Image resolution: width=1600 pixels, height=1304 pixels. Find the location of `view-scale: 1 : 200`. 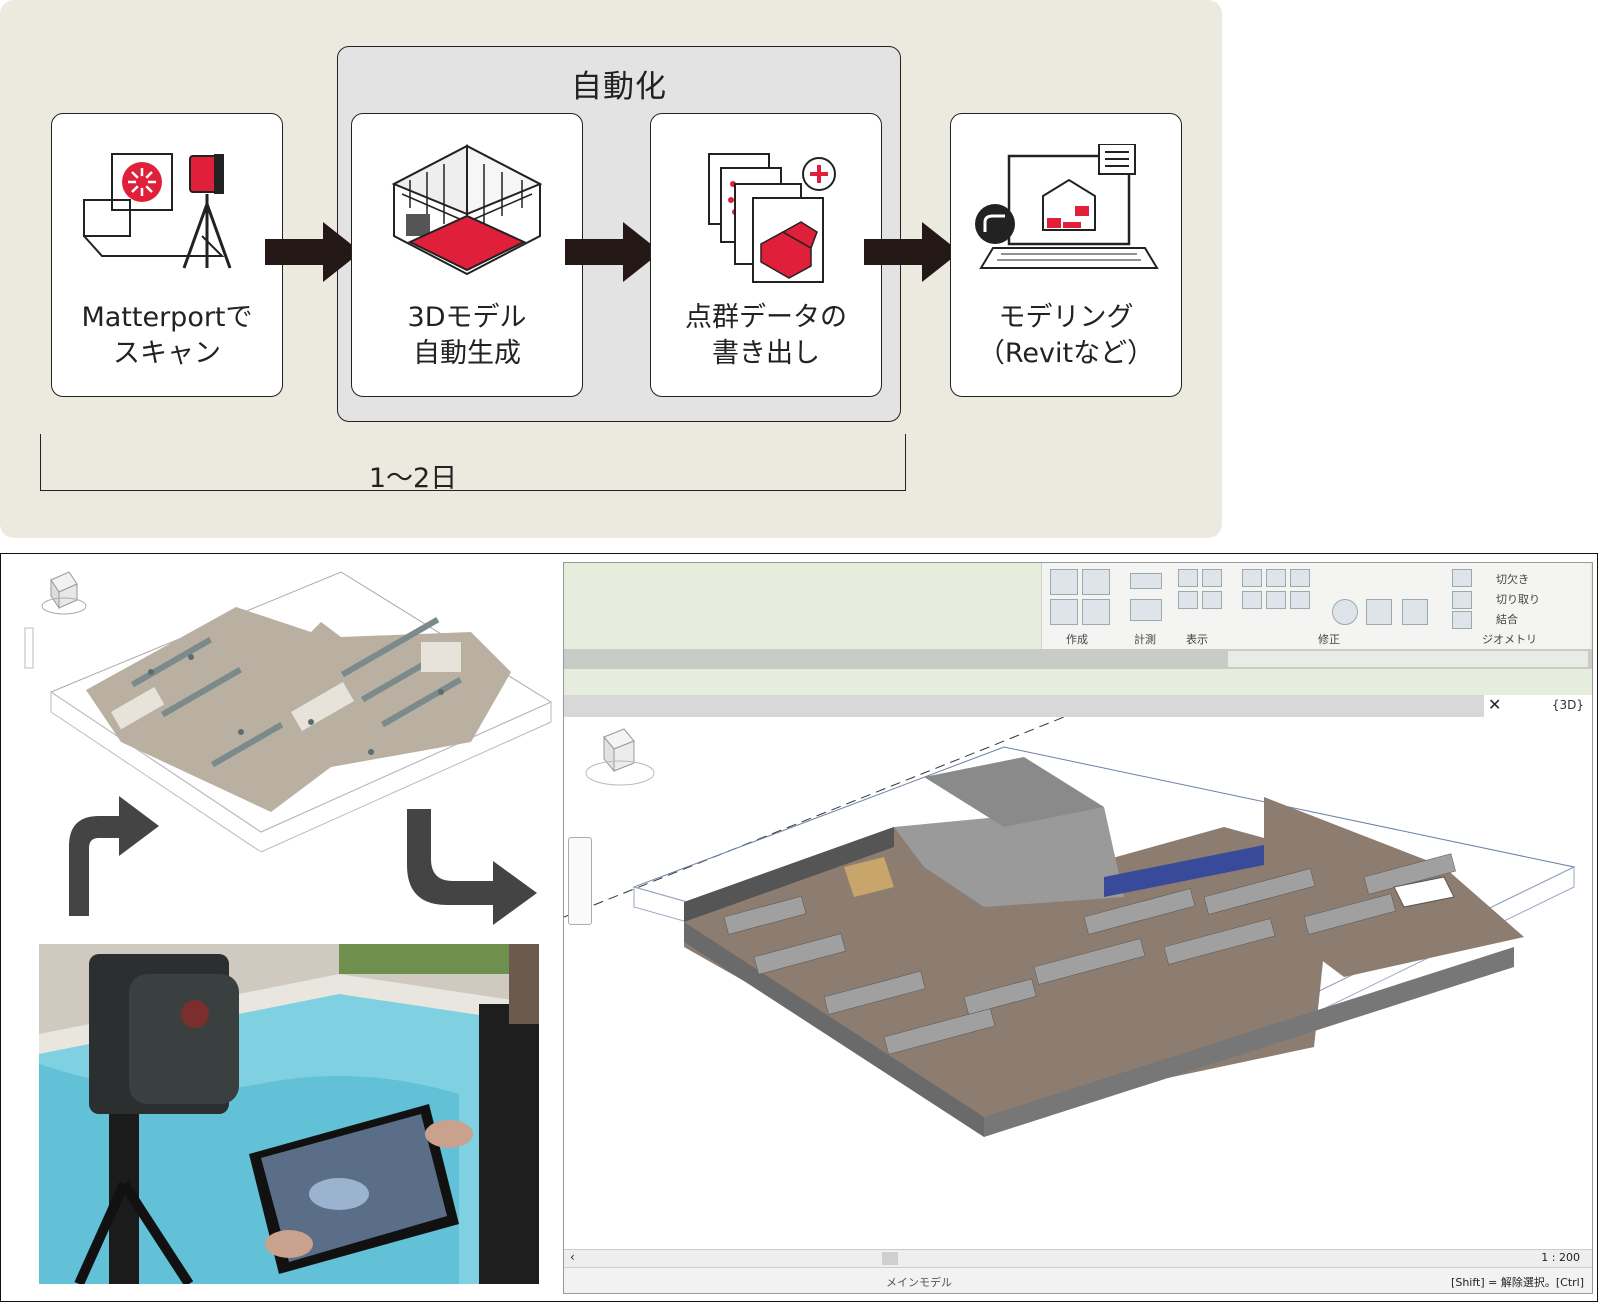

view-scale: 1 : 200 is located at coordinates (1560, 1257).